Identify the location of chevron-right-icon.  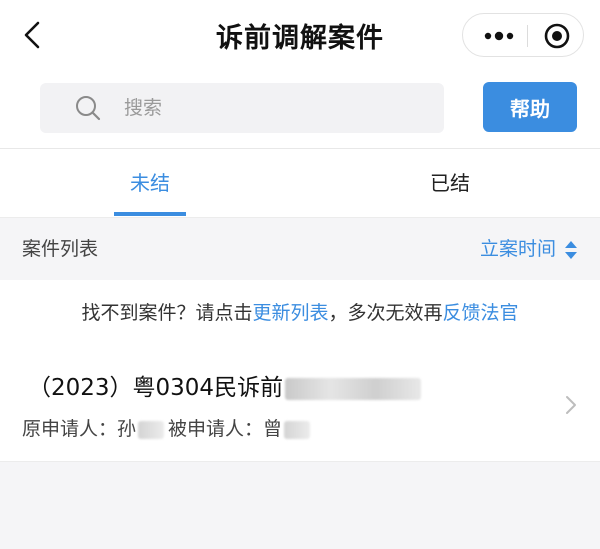
(571, 405).